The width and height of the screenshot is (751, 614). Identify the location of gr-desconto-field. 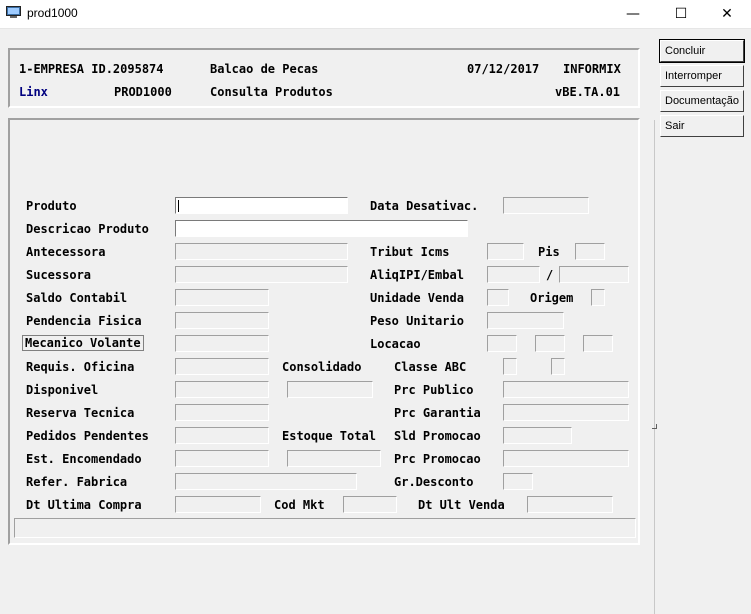
(518, 481).